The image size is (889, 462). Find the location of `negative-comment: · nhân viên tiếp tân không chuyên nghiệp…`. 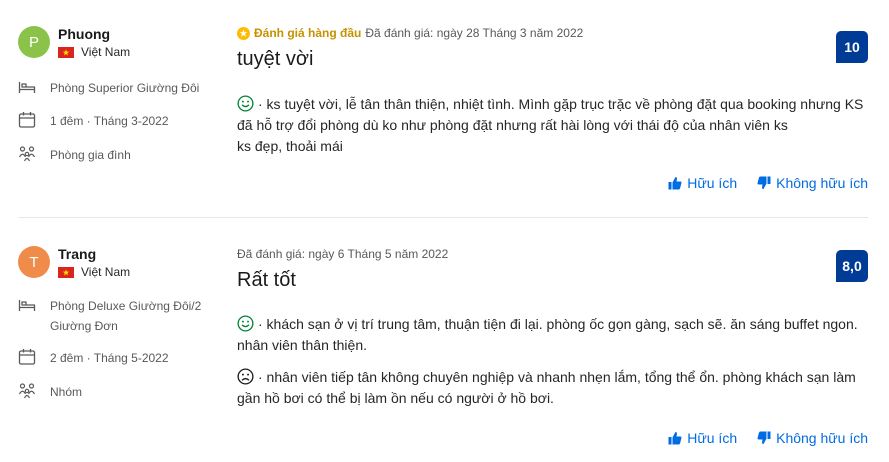

negative-comment: · nhân viên tiếp tân không chuyên nghiệp… is located at coordinates (552, 388).